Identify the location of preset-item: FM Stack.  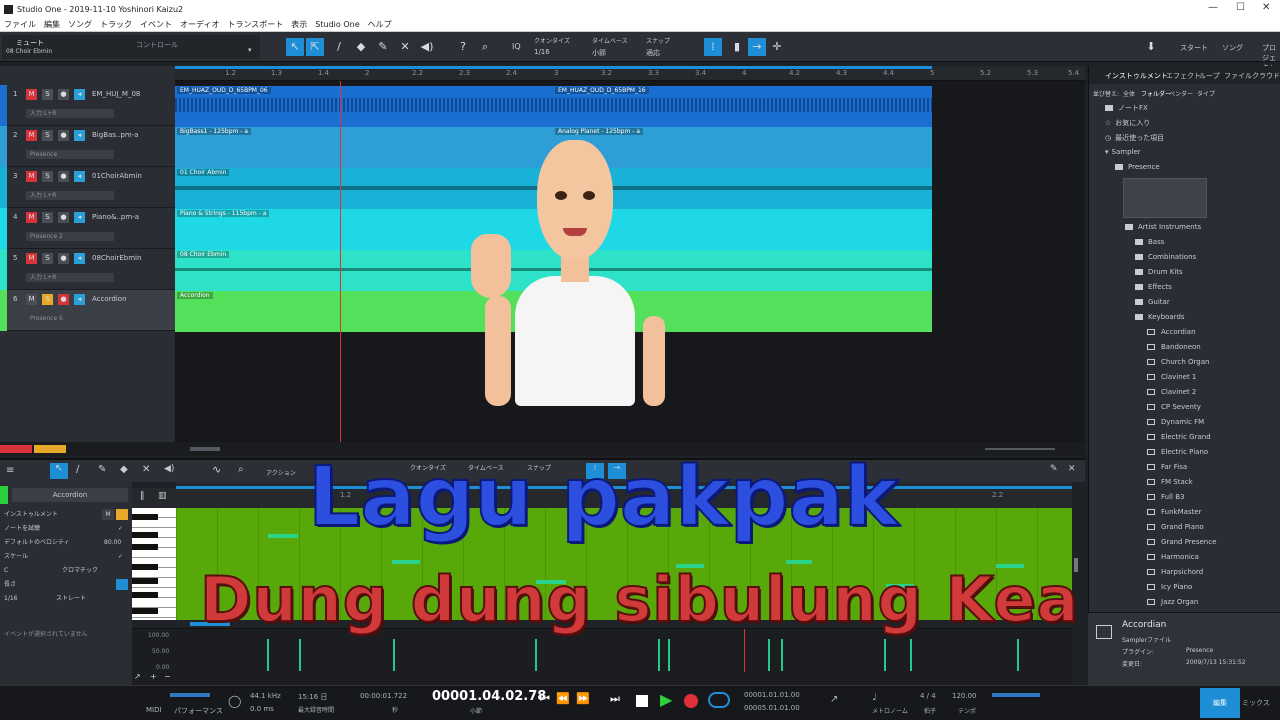
(1170, 482).